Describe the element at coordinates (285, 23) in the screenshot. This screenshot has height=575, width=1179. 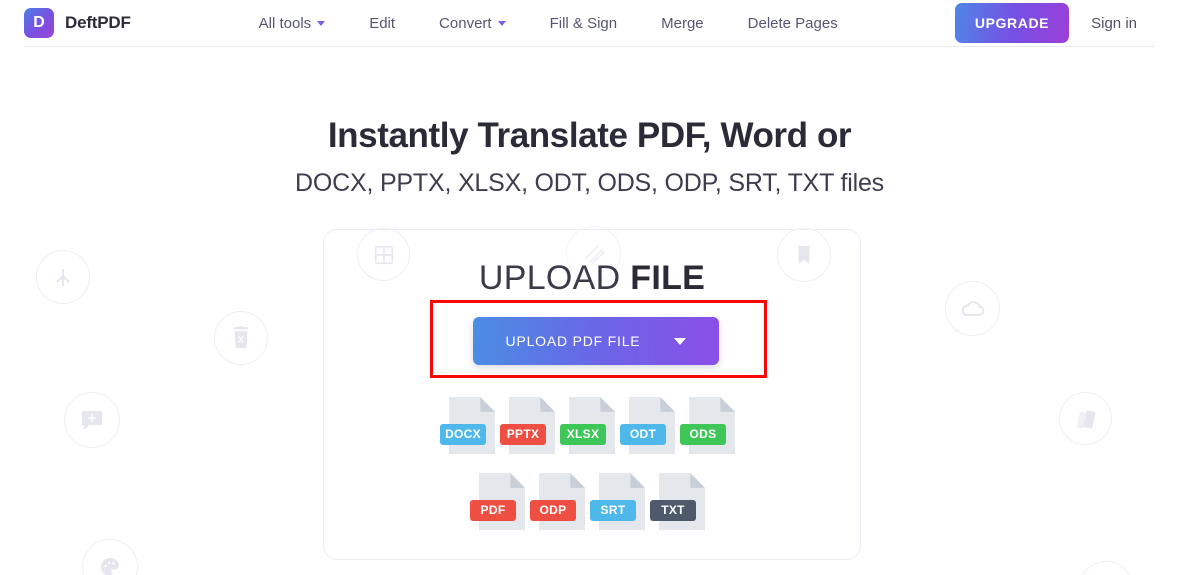
I see `nav-label: All tools` at that location.